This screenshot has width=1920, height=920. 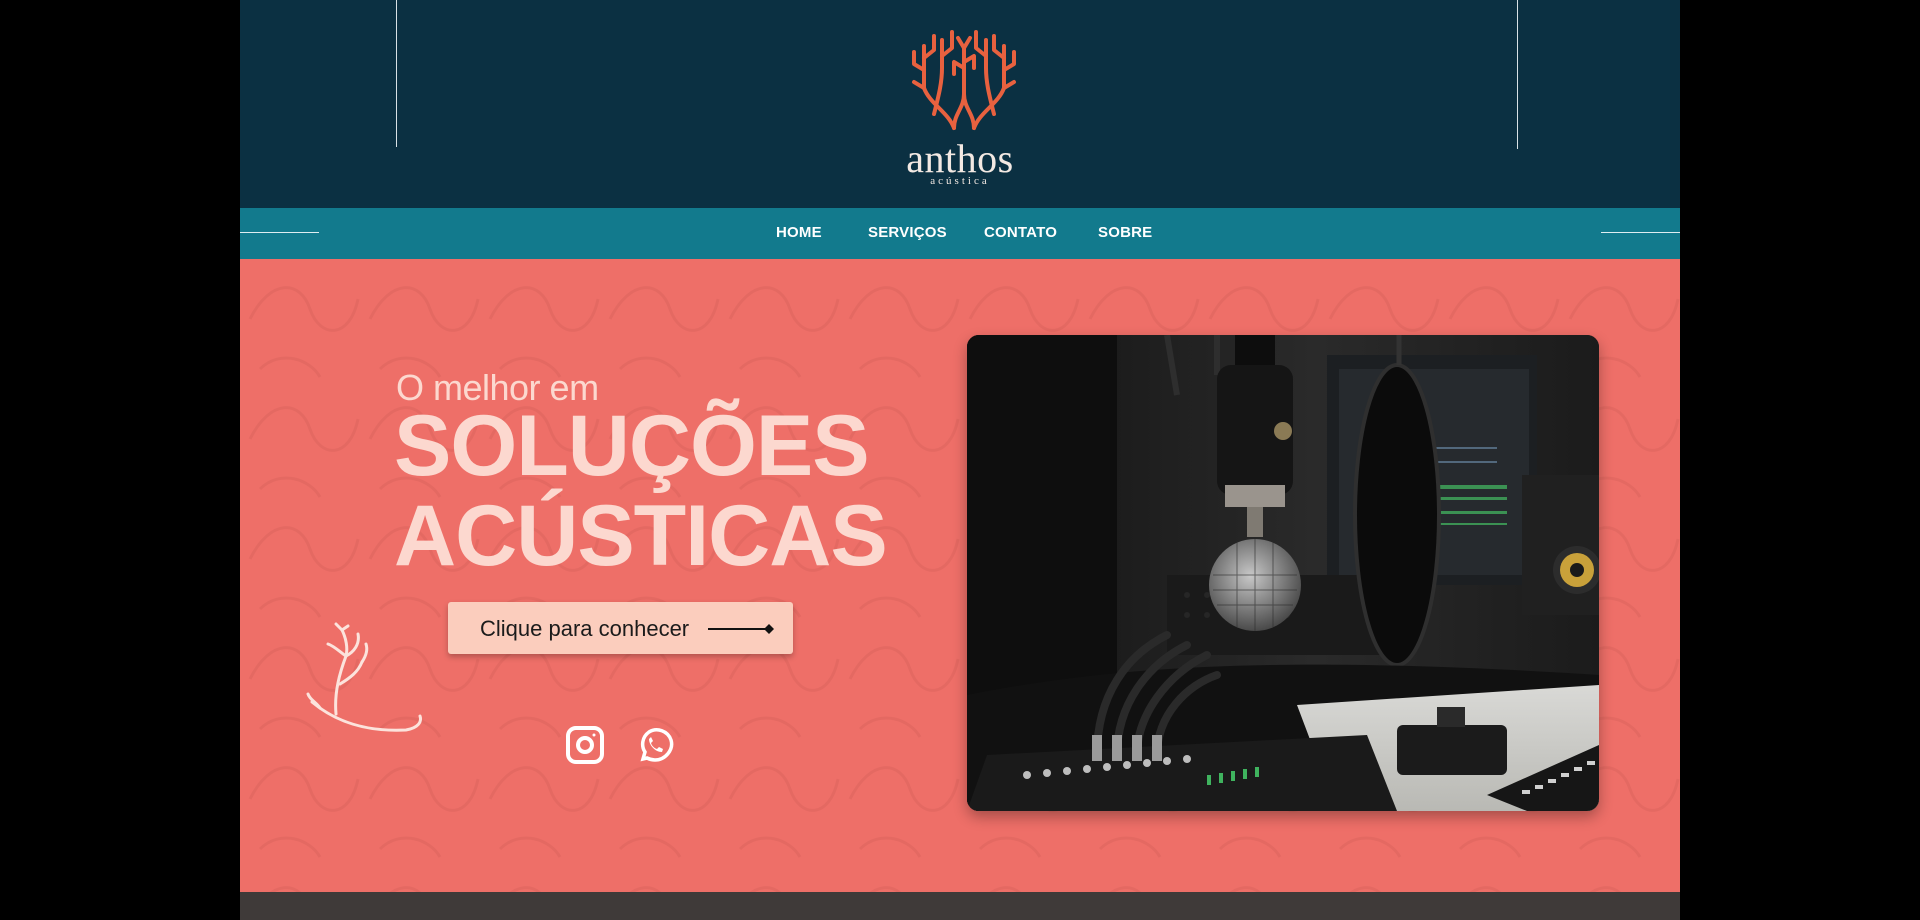 I want to click on hero-headline-line1: SOLUÇÕES, so click(x=632, y=446).